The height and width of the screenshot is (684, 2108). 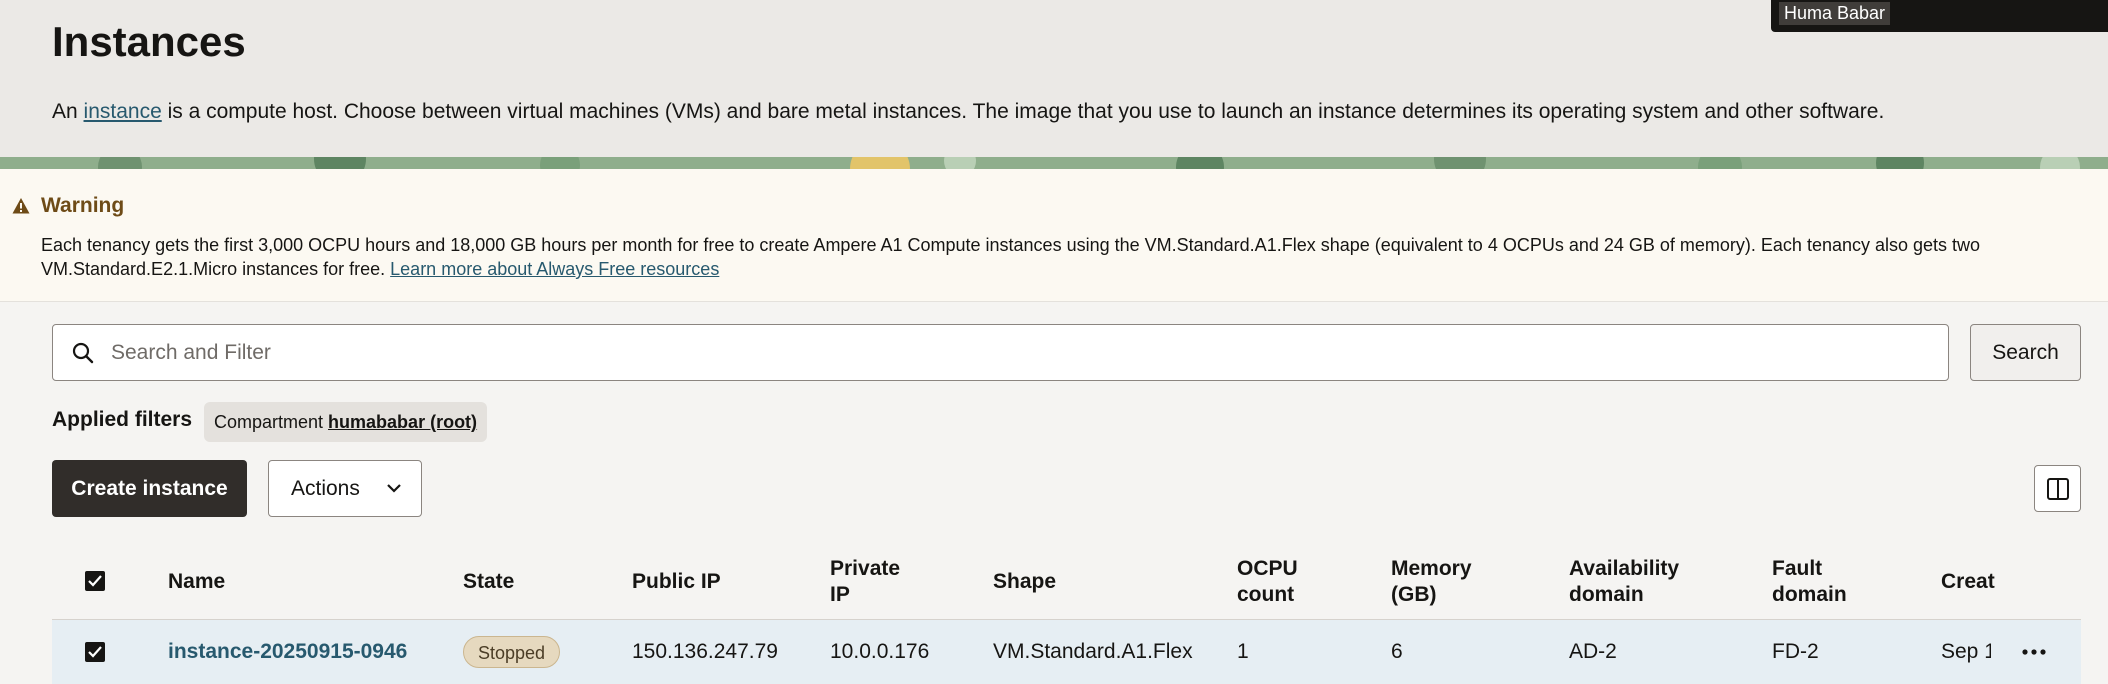 I want to click on column-header-shape: Shape, so click(x=1024, y=582).